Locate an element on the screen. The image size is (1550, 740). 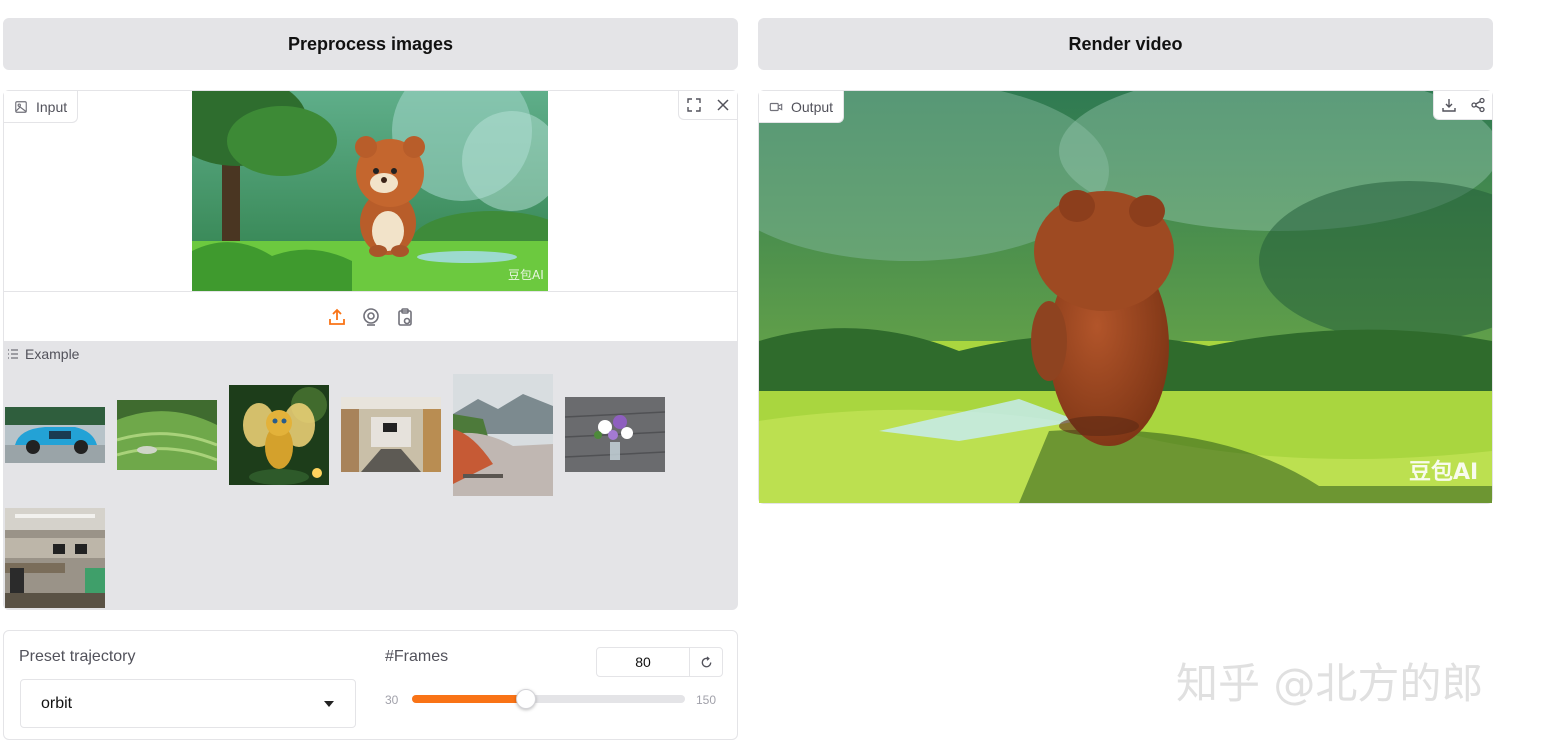
watermark-text: 知乎 @北方的郎 is located at coordinates (1330, 683).